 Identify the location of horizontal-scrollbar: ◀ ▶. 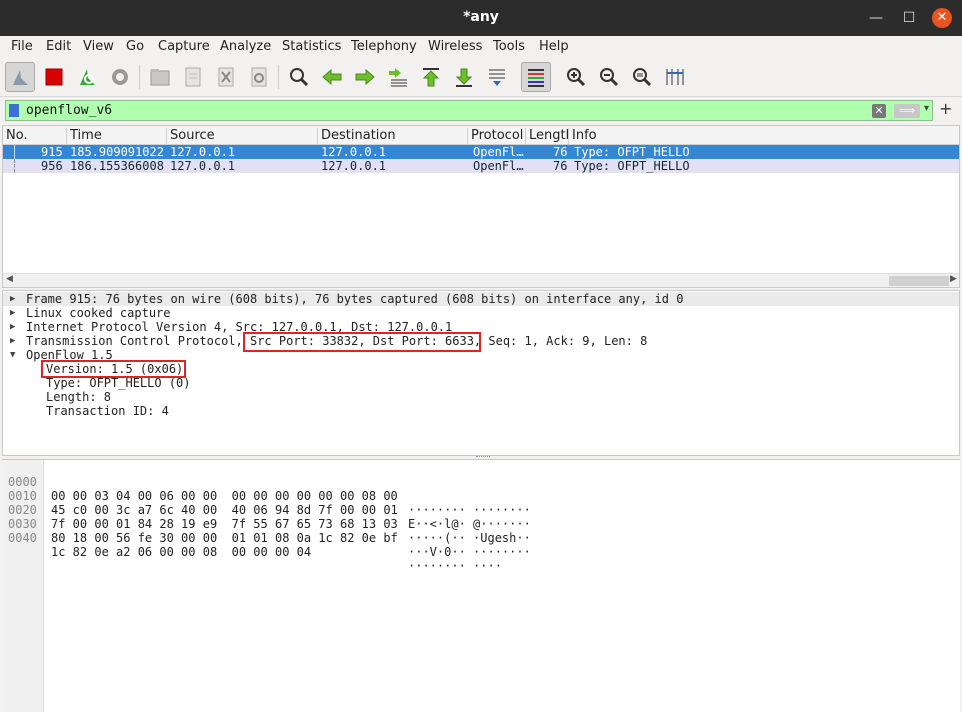
(481, 280).